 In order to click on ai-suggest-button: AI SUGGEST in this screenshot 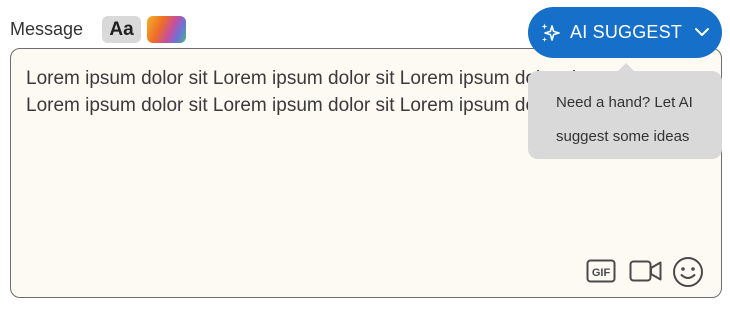, I will do `click(625, 32)`.